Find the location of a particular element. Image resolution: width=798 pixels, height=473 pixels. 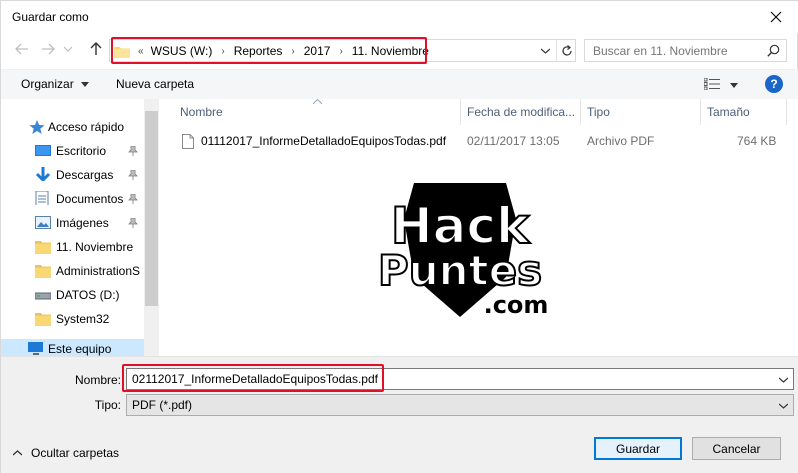

search-icon is located at coordinates (773, 50).